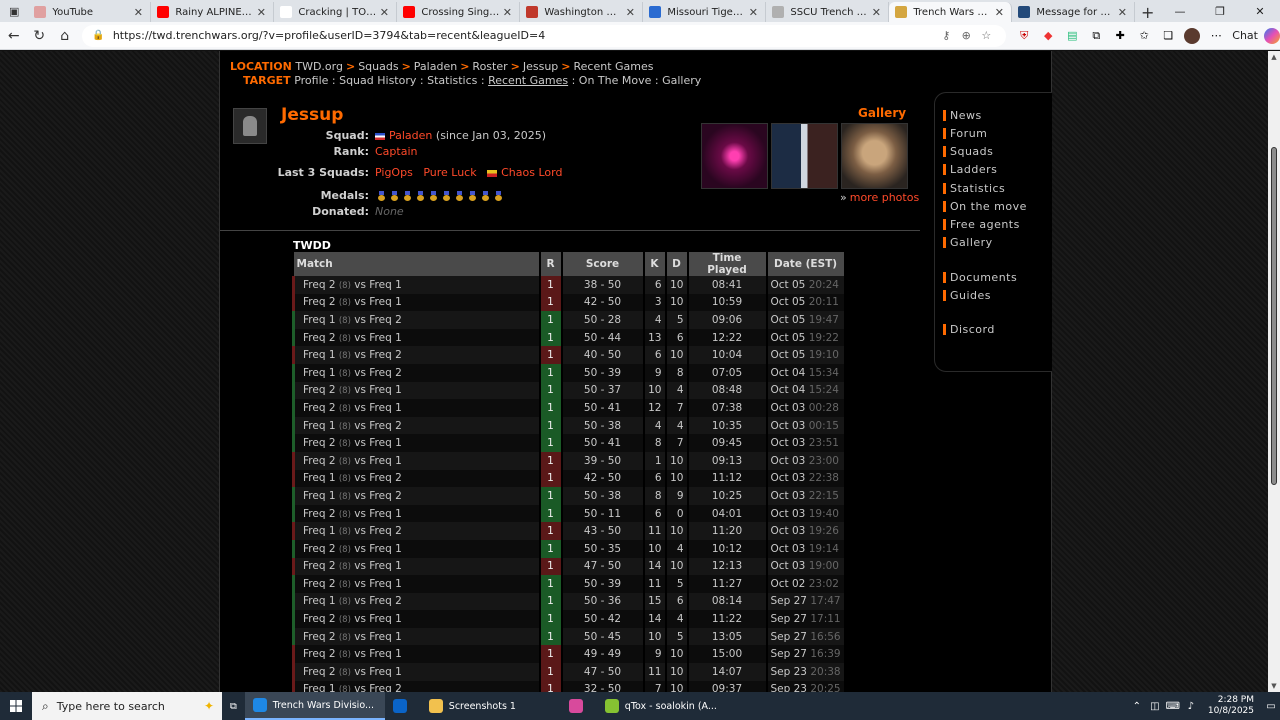 This screenshot has width=1280, height=720. I want to click on tab-actions-icon: ▣, so click(14, 11).